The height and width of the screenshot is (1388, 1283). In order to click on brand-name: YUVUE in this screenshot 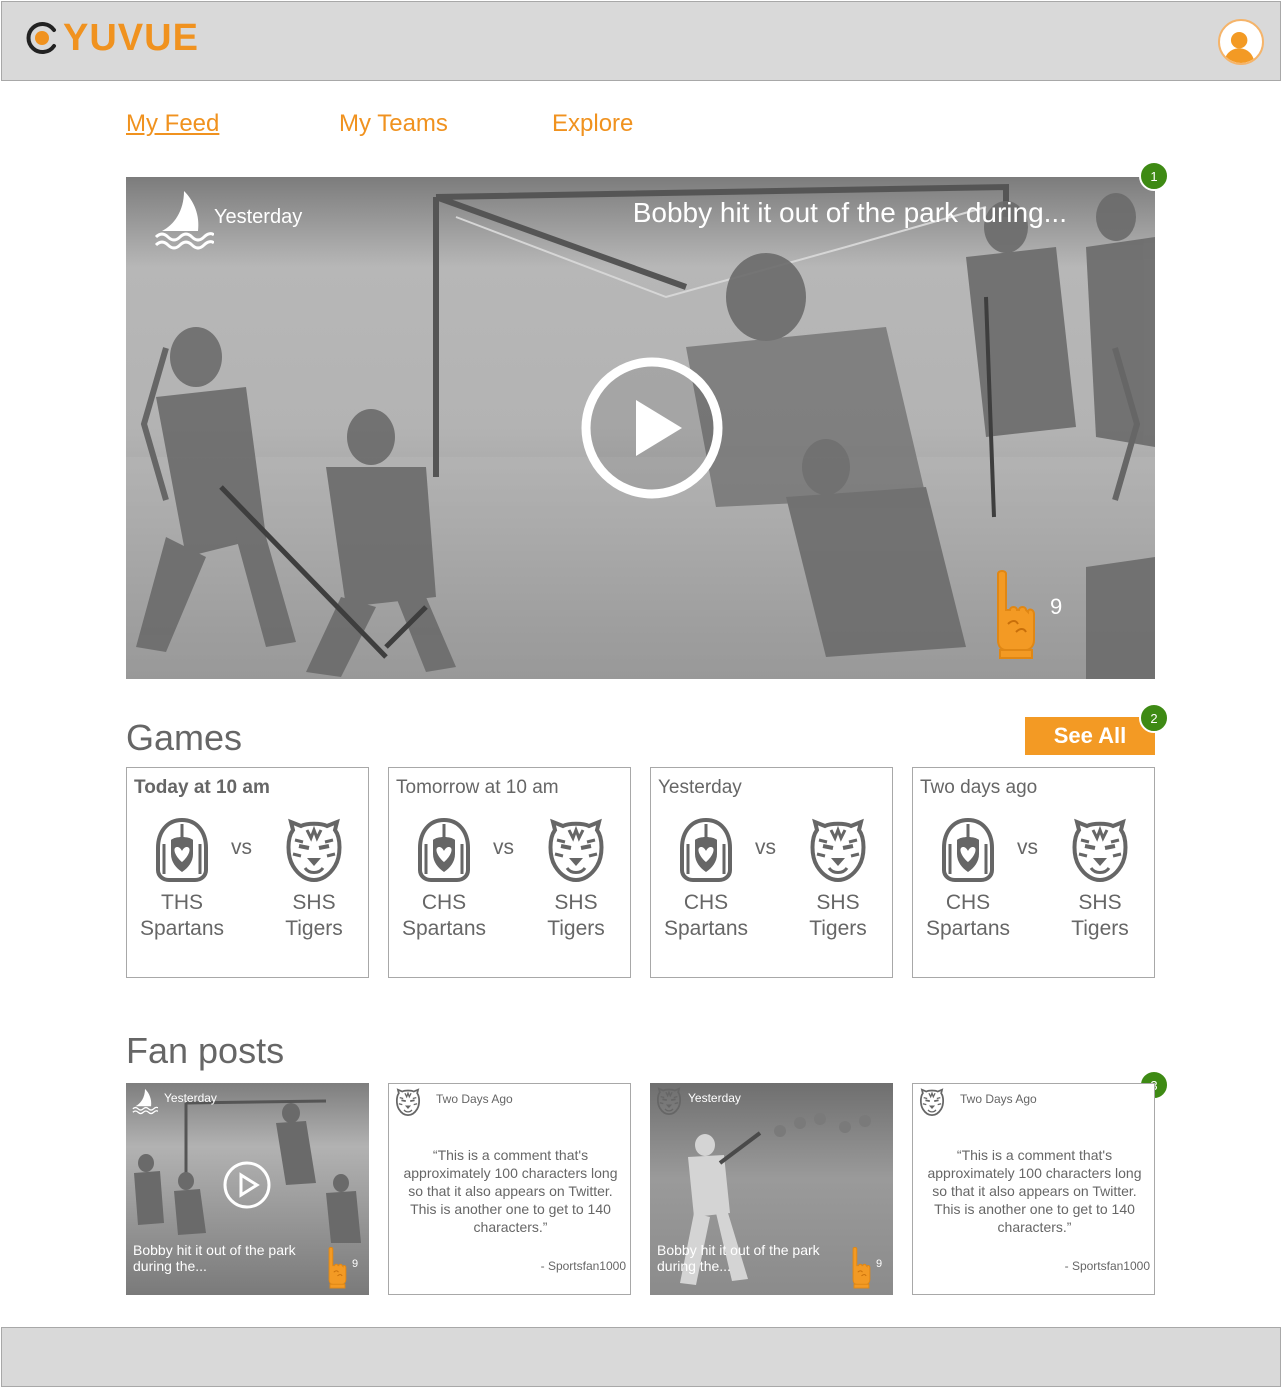, I will do `click(131, 38)`.